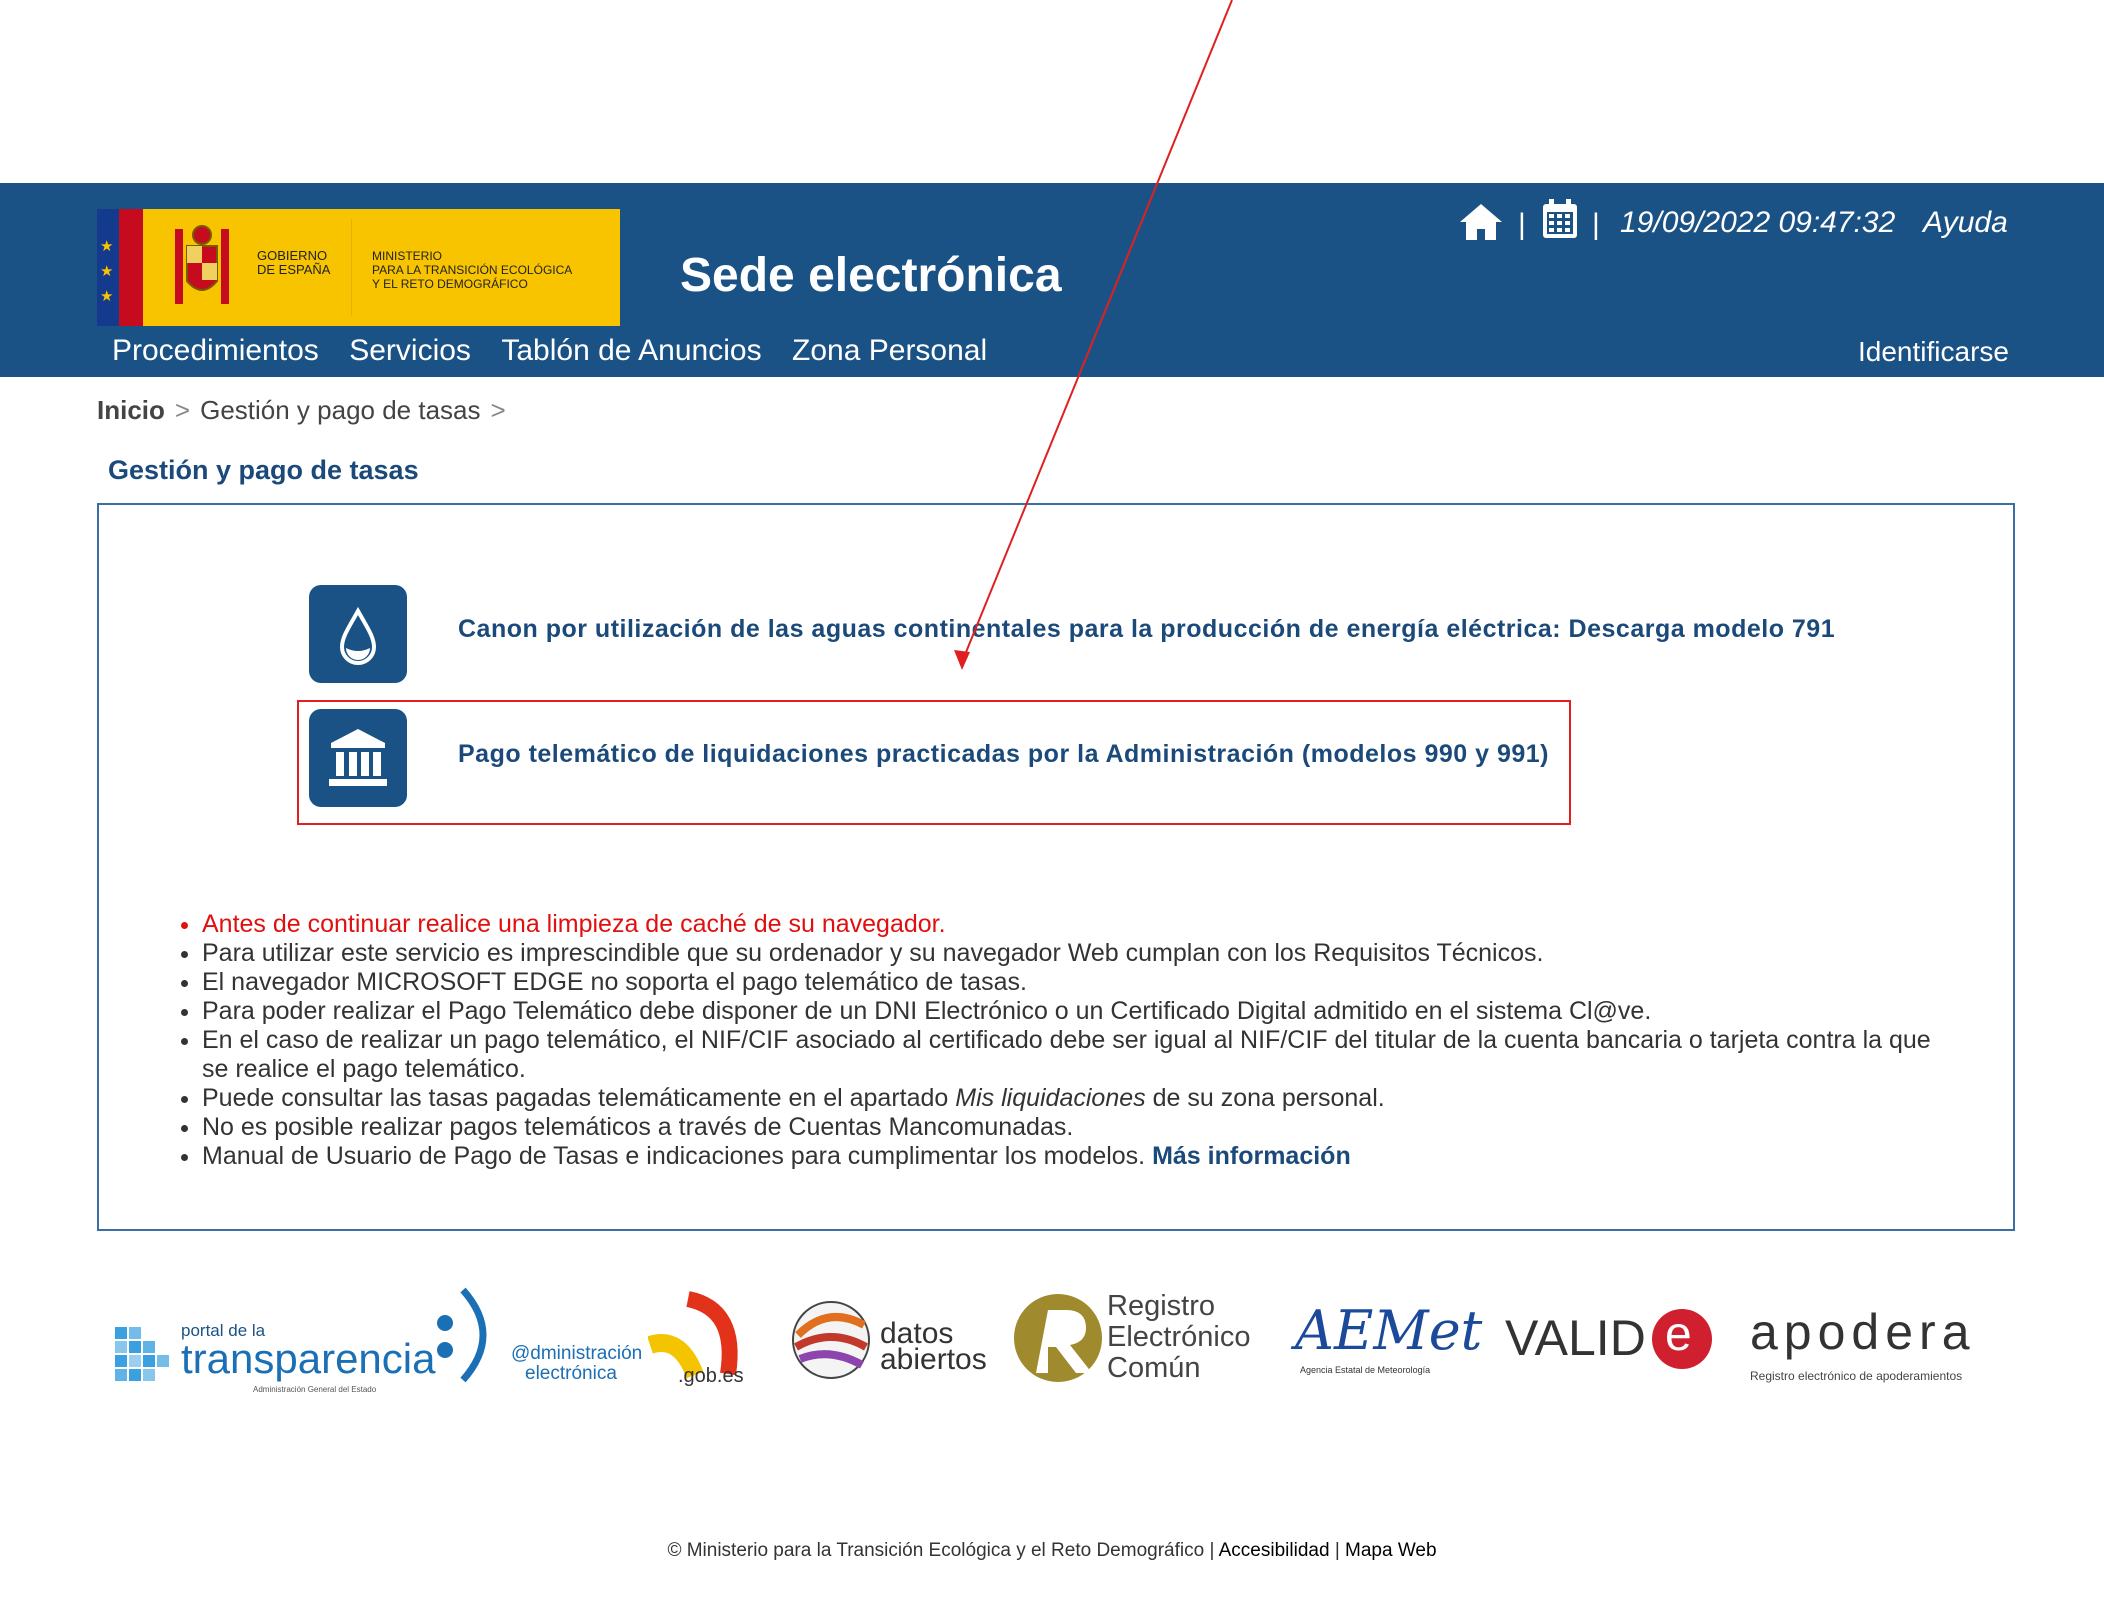 The image size is (2104, 1624). What do you see at coordinates (1251, 1156) in the screenshot?
I see `mas-informacion-link: Más información` at bounding box center [1251, 1156].